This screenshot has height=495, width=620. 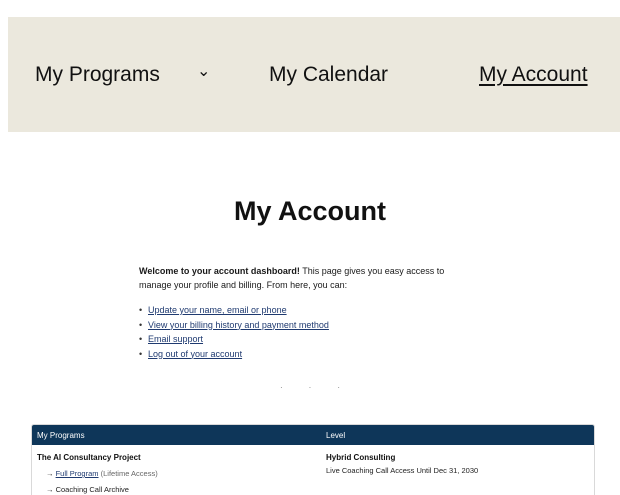 I want to click on access-note: (Lifetime Access), so click(x=129, y=473).